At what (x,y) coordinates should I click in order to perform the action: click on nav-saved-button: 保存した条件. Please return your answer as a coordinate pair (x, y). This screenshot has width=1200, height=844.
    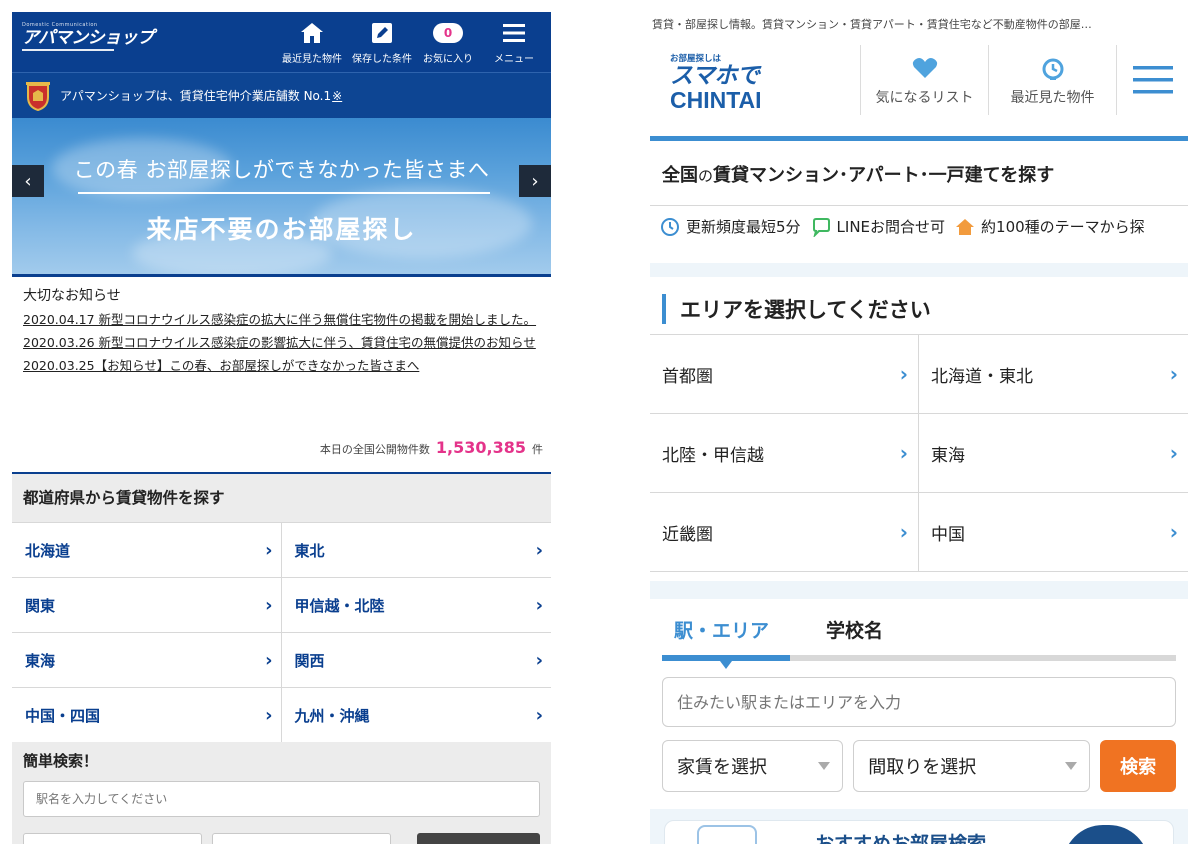
    Looking at the image, I should click on (382, 42).